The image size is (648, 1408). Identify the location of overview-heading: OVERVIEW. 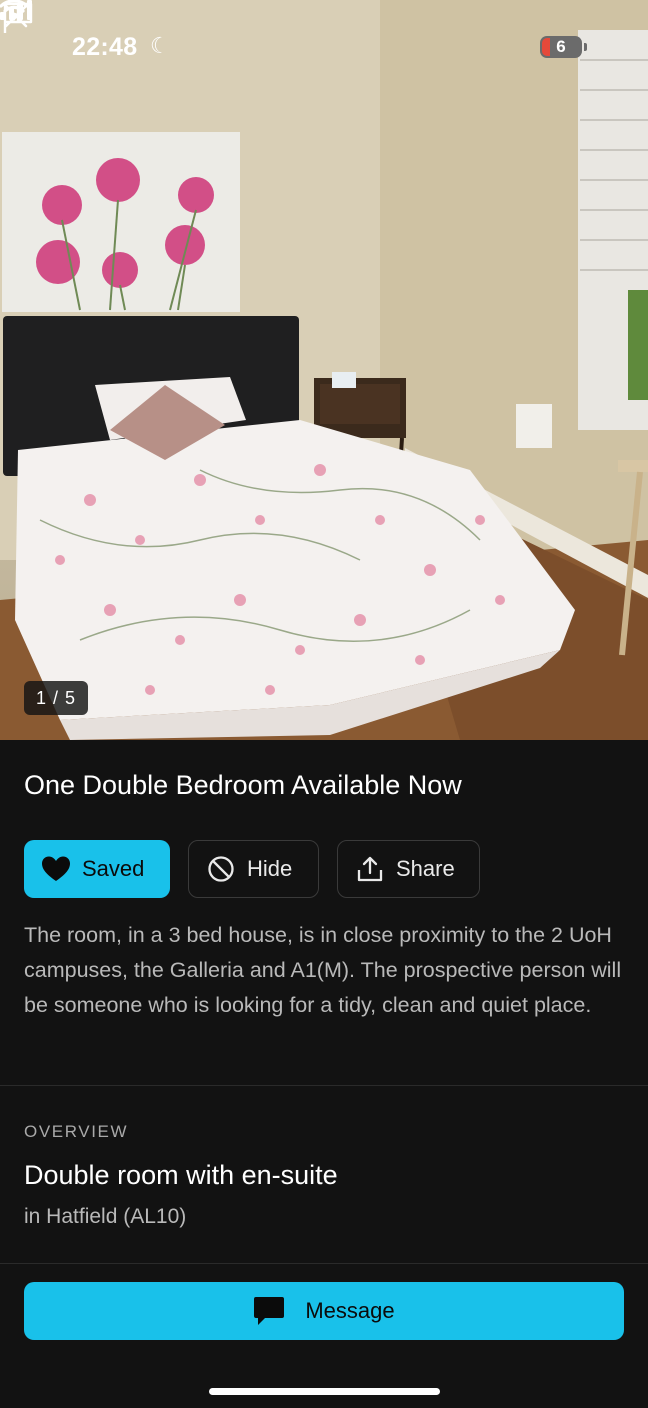
(76, 1131).